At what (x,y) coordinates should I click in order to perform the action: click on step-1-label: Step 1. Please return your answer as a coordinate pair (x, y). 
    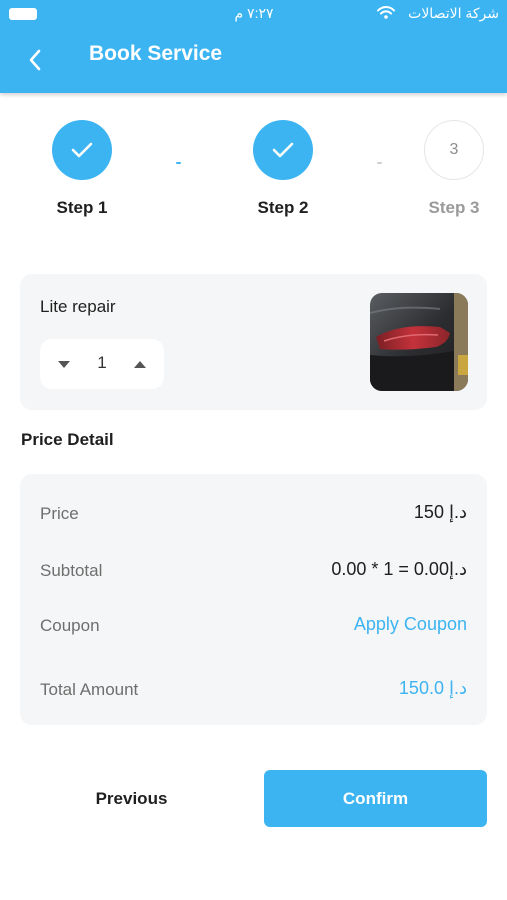
    Looking at the image, I should click on (82, 207).